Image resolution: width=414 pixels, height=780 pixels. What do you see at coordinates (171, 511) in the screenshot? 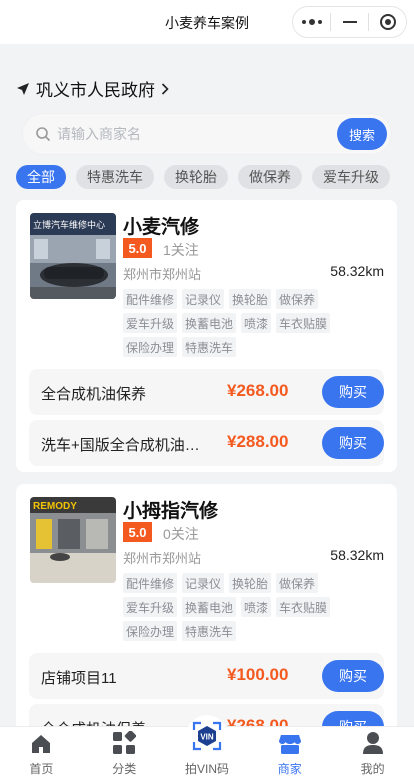
I see `shop-name: 小拇指汽修` at bounding box center [171, 511].